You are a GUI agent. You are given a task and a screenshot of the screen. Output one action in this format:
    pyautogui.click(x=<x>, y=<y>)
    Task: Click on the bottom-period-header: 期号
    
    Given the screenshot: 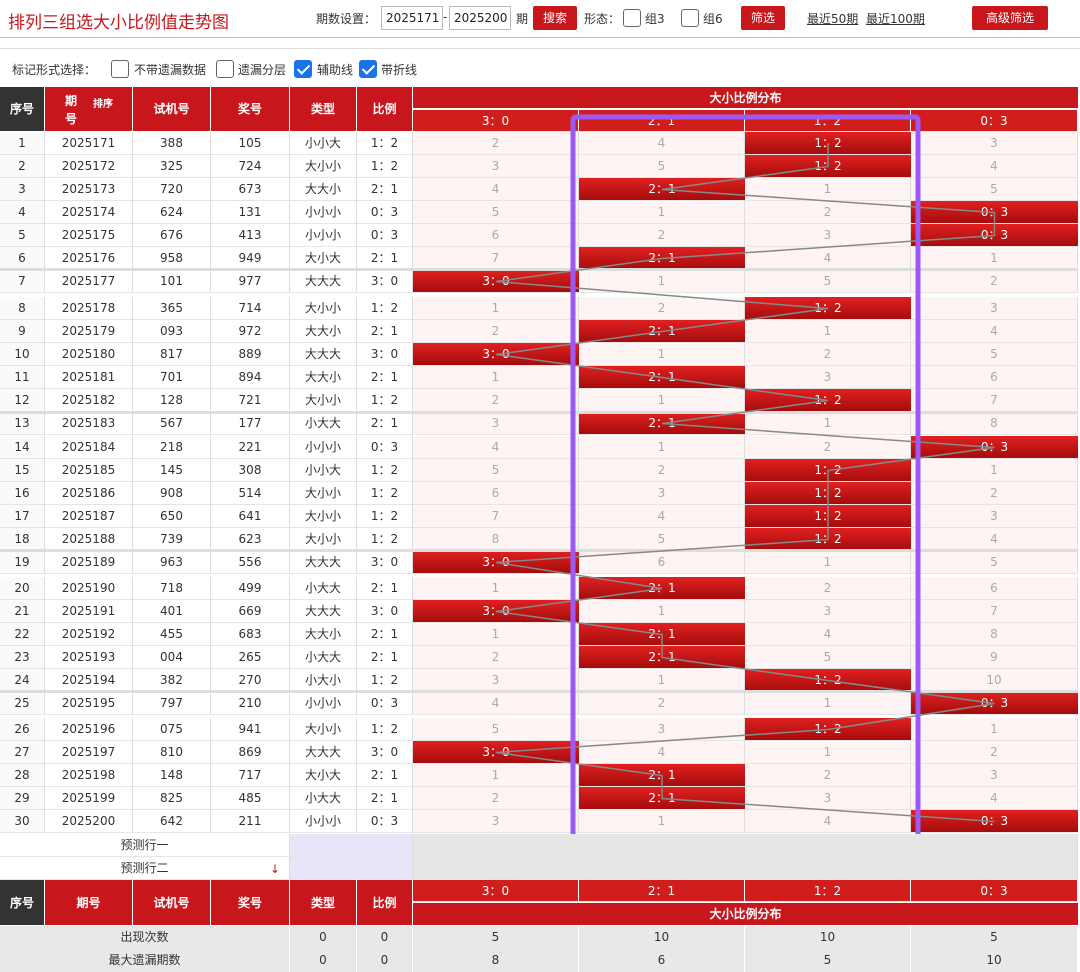 What is the action you would take?
    pyautogui.click(x=89, y=903)
    